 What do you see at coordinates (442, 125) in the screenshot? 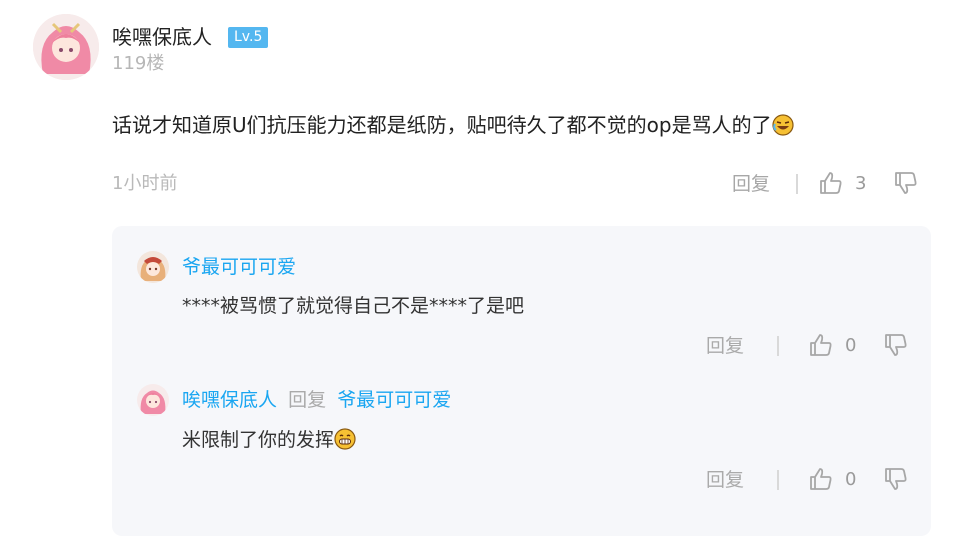
I see `comment-text-body: 话说才知道原U们抗压能力还都是纸防，贴吧待久了都不觉的op是骂人的了` at bounding box center [442, 125].